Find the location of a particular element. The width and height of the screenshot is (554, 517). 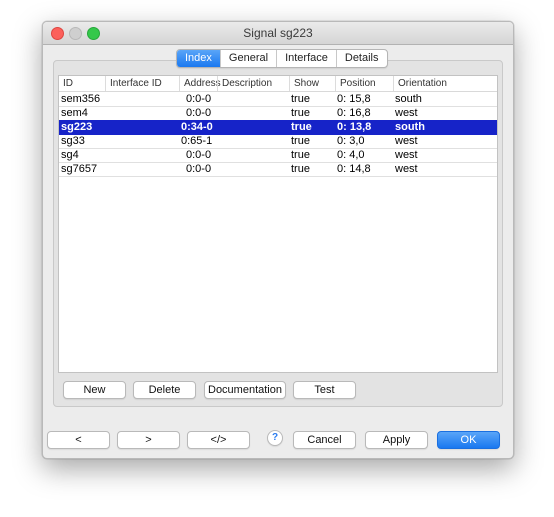

ok-button: OK is located at coordinates (468, 440).